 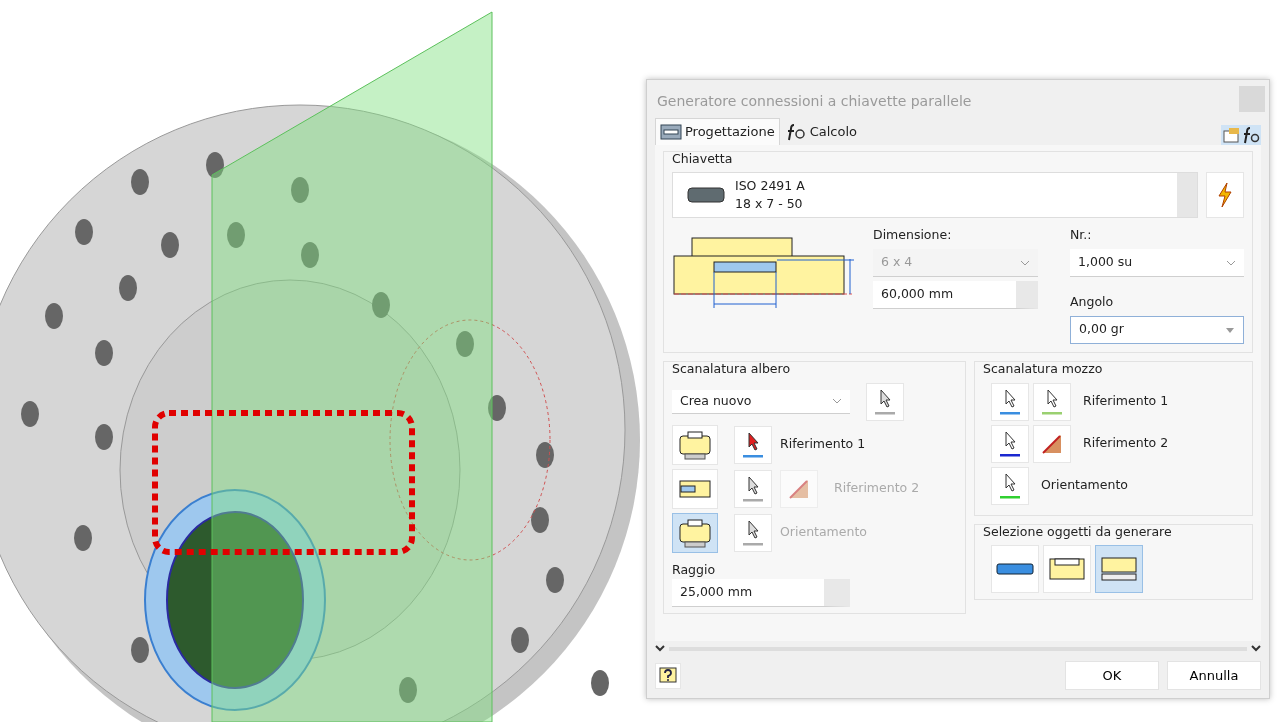 I want to click on section-title: Scanalatura albero, so click(x=732, y=368).